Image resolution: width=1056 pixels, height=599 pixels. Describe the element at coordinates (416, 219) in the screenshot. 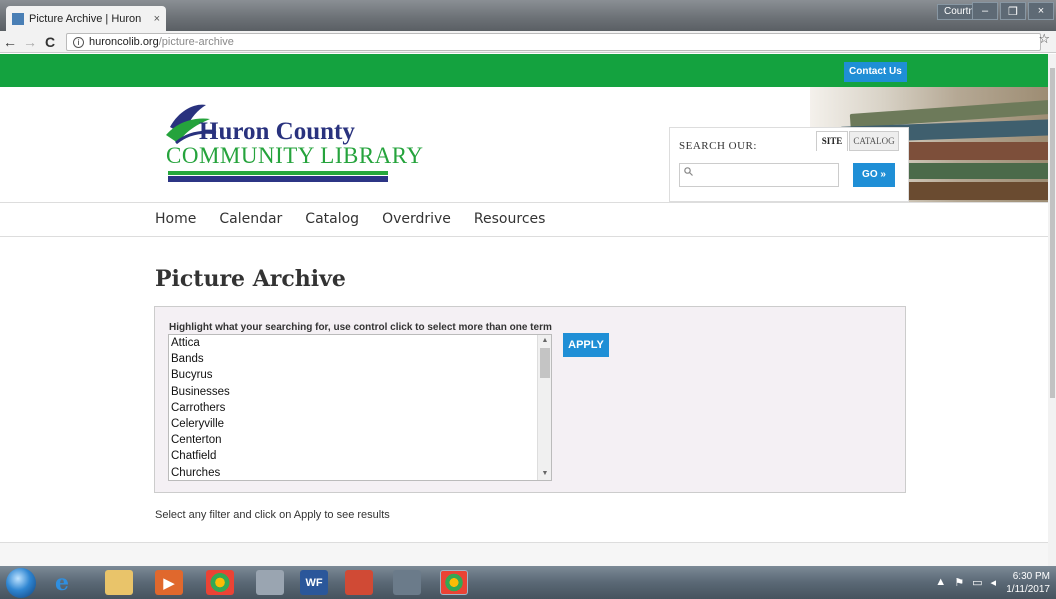

I see `nav-overdrive: Overdrive` at that location.